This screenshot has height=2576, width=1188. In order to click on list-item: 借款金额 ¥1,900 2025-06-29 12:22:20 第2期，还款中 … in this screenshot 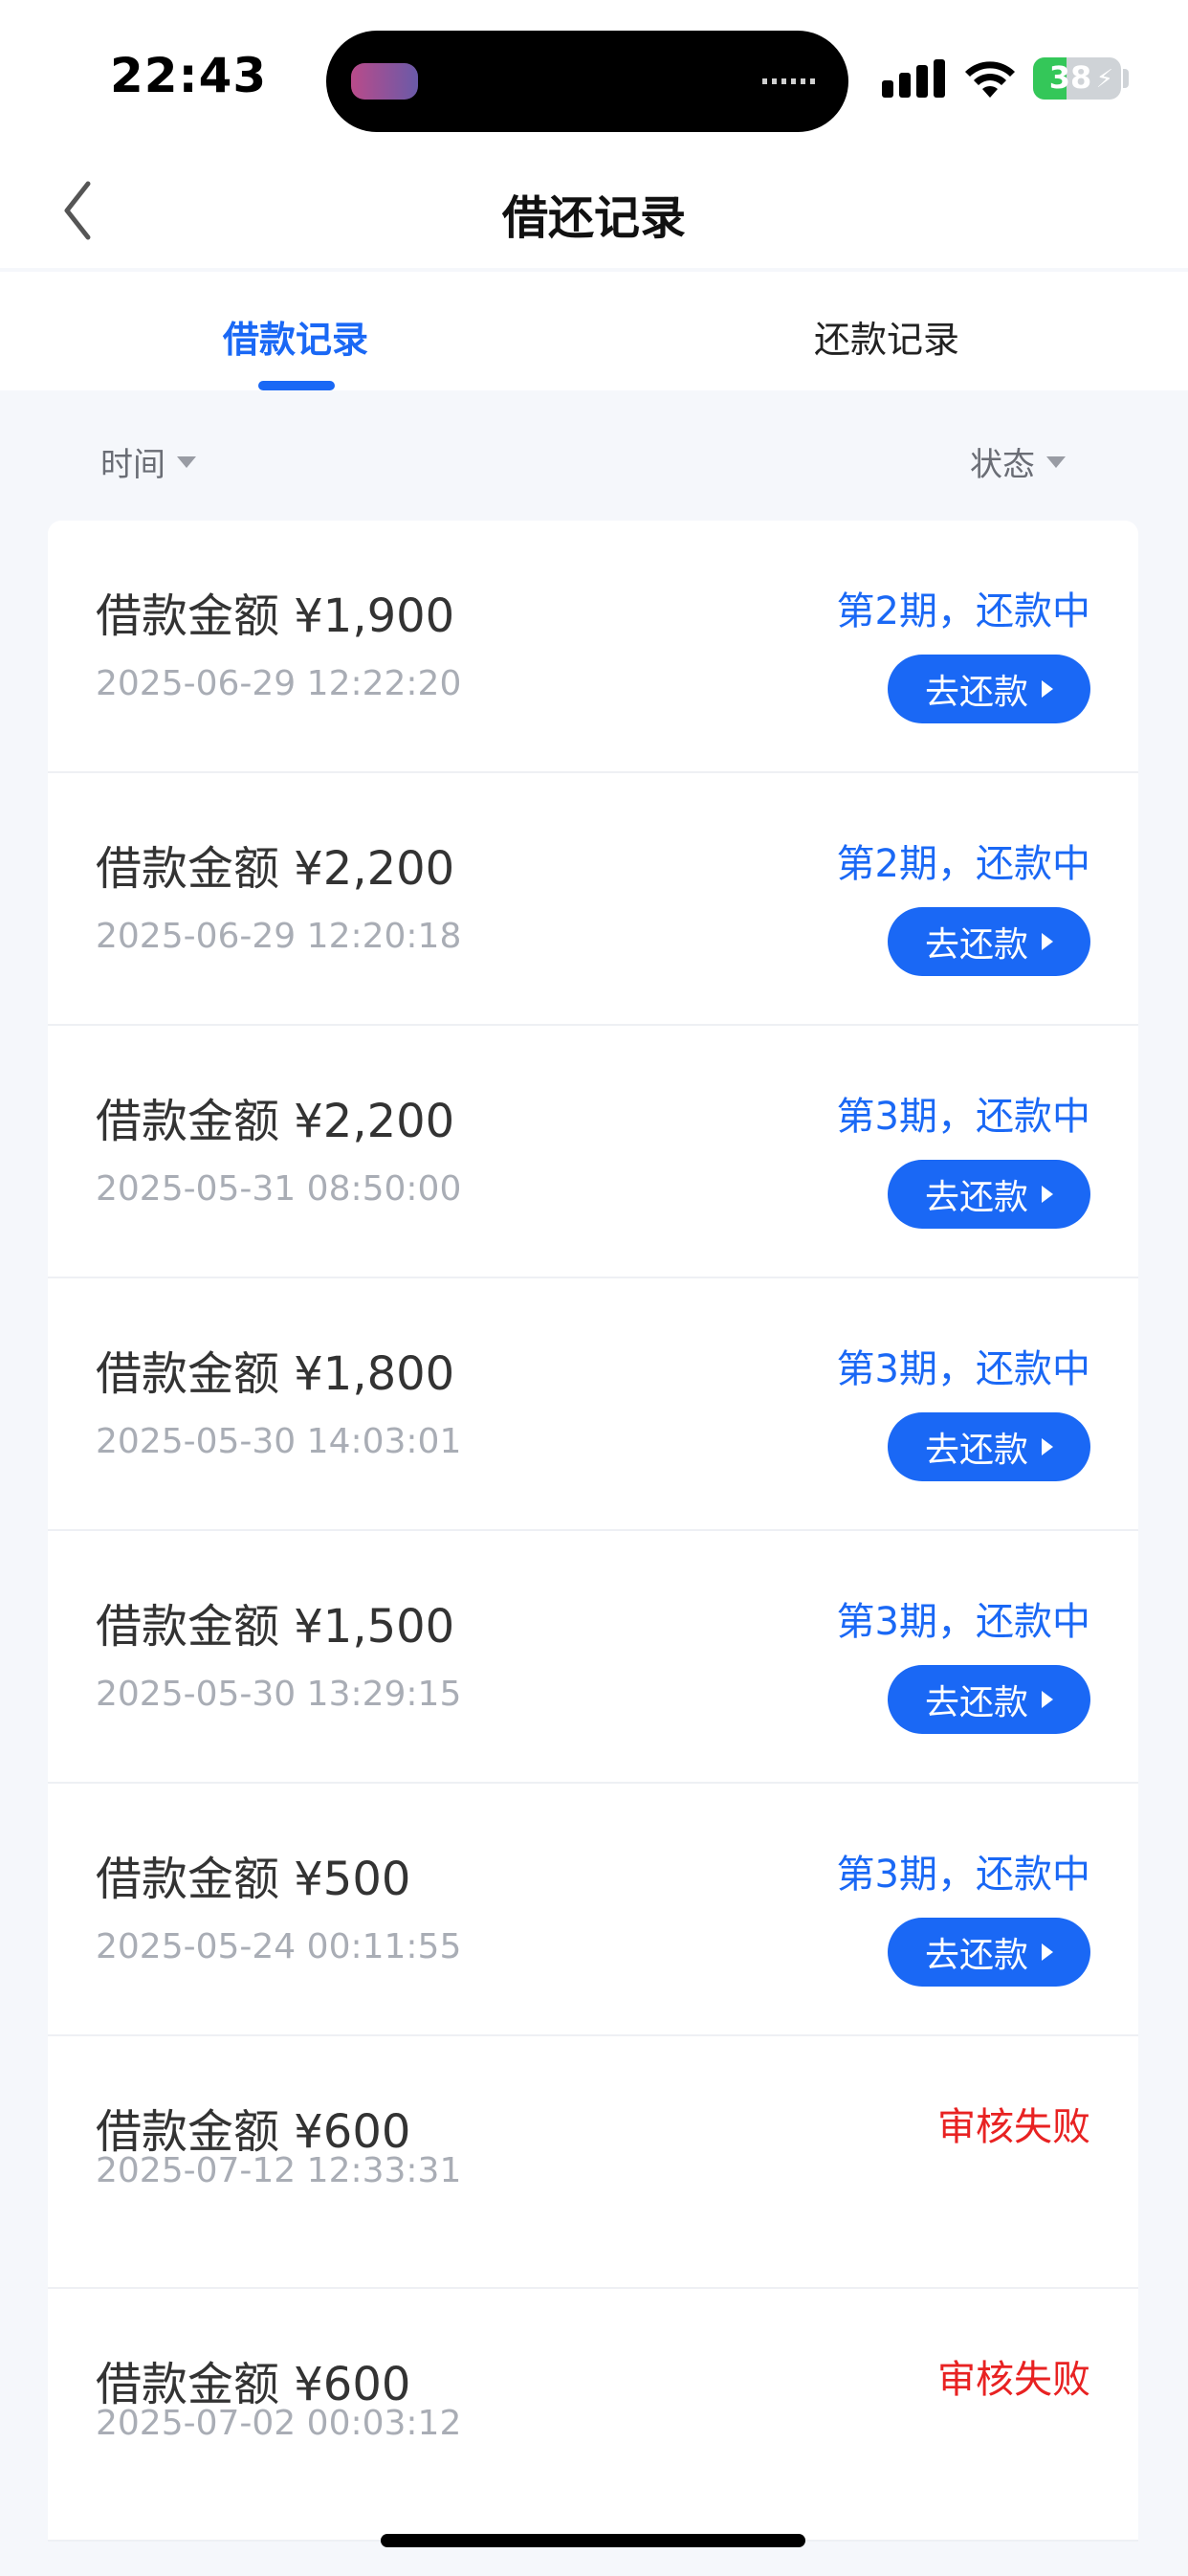, I will do `click(593, 647)`.